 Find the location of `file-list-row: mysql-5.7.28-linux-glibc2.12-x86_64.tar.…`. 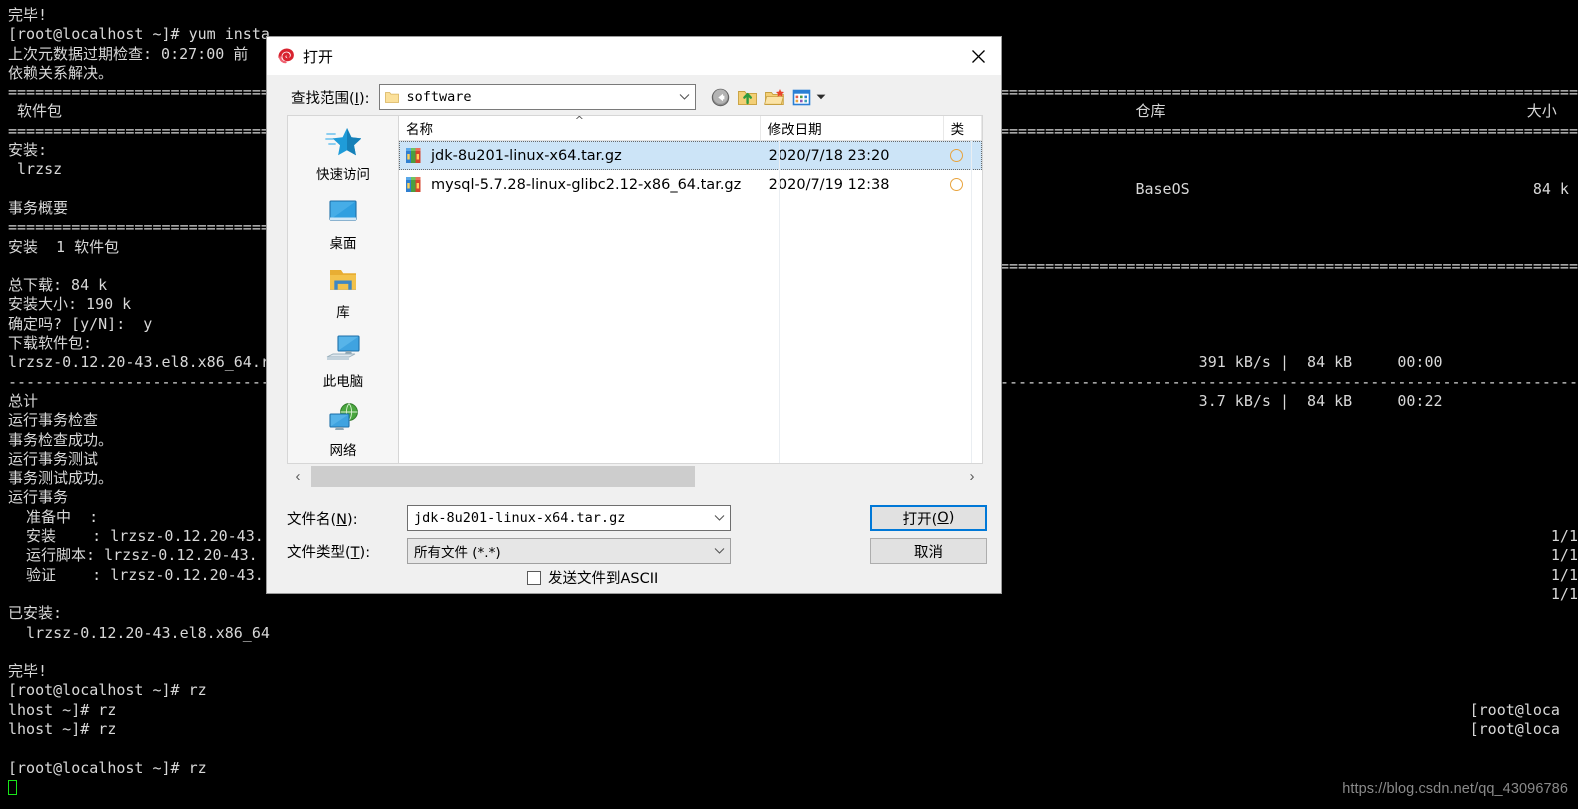

file-list-row: mysql-5.7.28-linux-glibc2.12-x86_64.tar.… is located at coordinates (690, 184).